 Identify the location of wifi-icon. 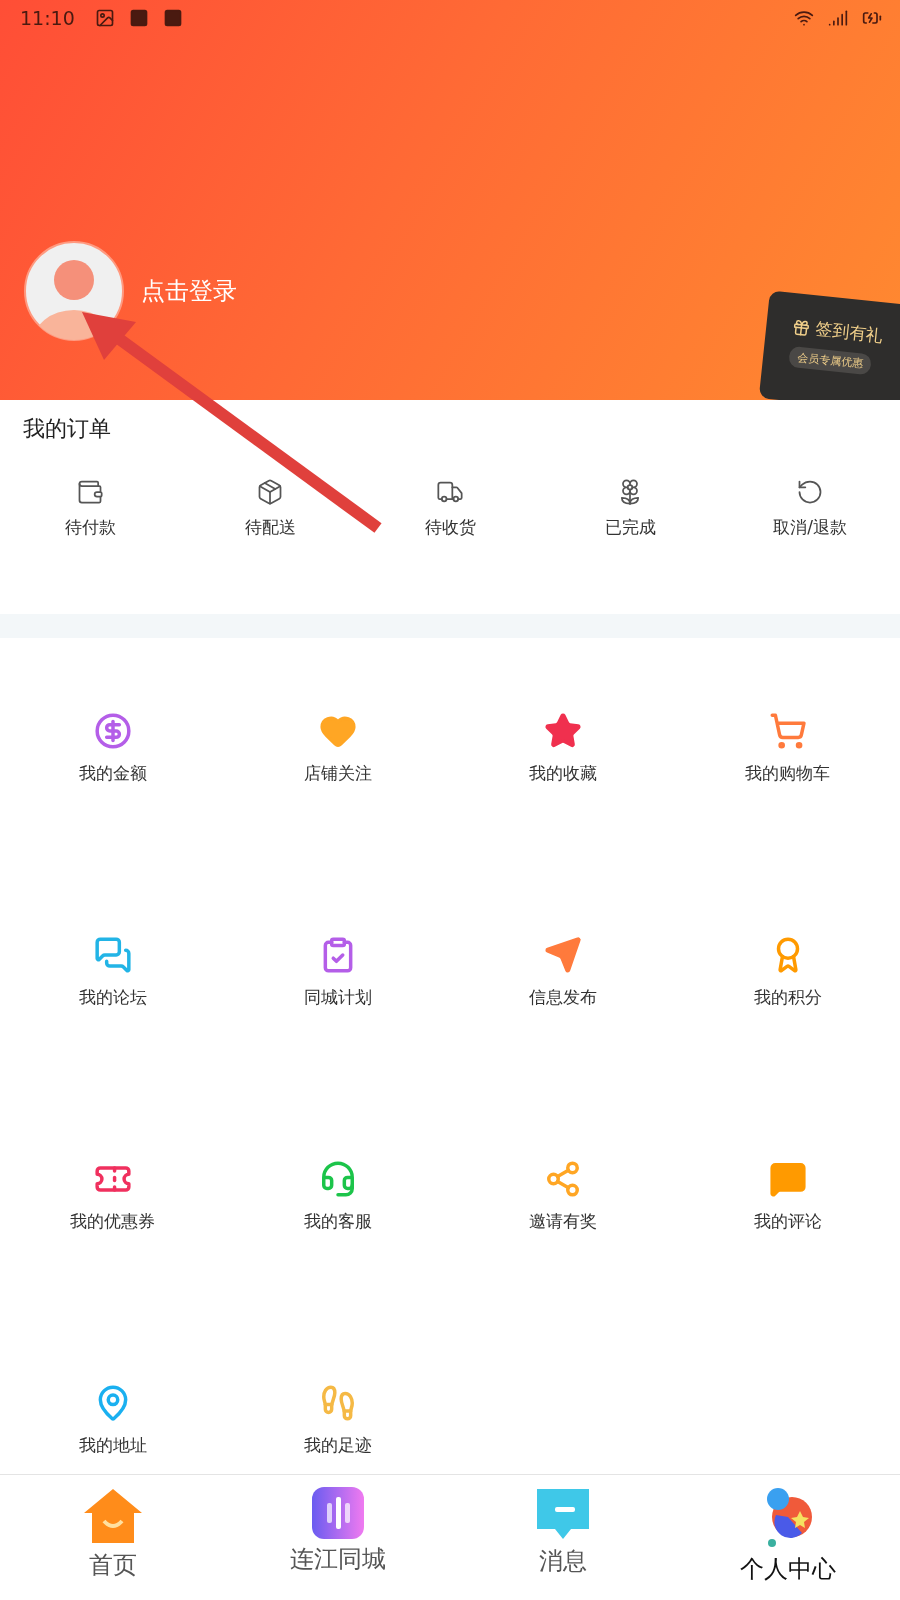
(804, 18).